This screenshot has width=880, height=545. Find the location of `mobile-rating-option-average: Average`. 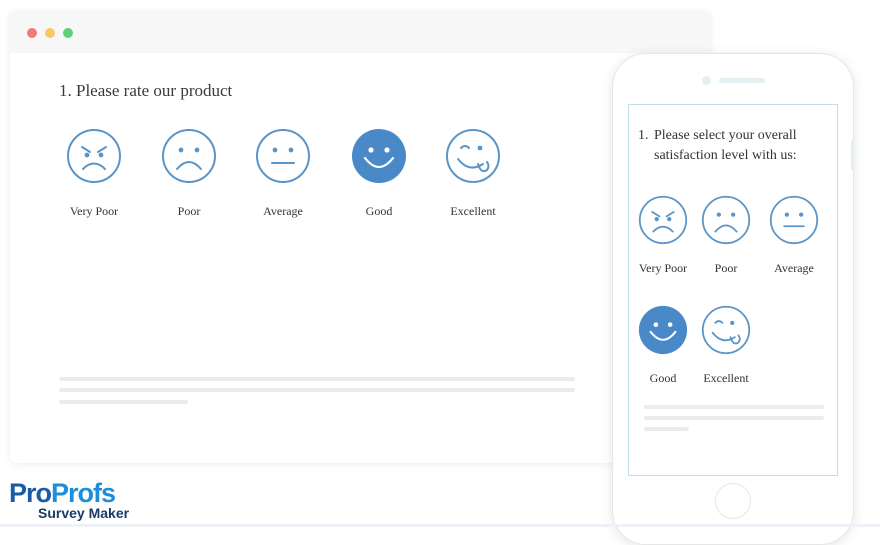

mobile-rating-option-average: Average is located at coordinates (794, 235).